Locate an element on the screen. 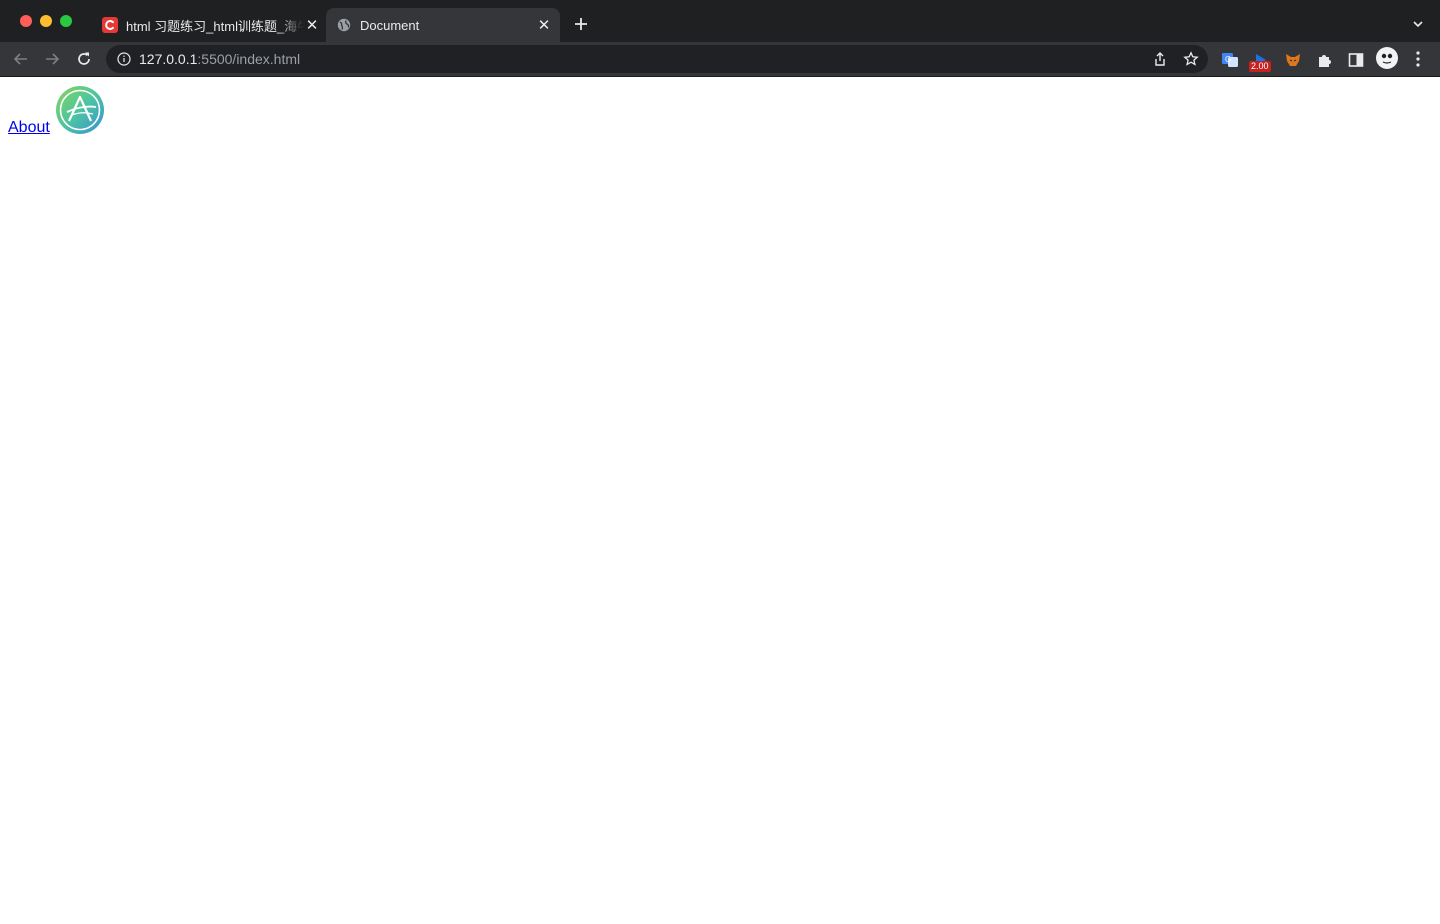 The height and width of the screenshot is (924, 1440). url-host: 127.0.0.1 is located at coordinates (168, 59).